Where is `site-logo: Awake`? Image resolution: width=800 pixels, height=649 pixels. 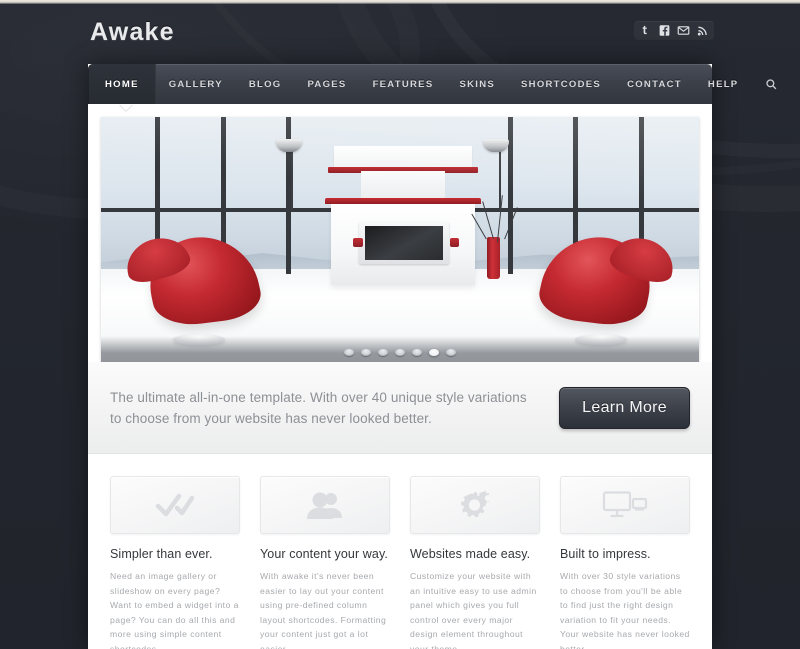 site-logo: Awake is located at coordinates (132, 32).